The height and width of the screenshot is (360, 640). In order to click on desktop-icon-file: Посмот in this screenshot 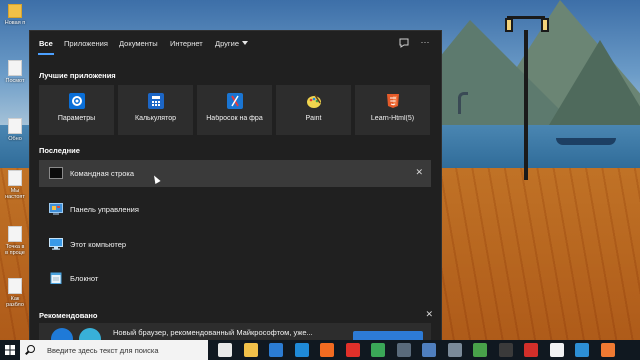, I will do `click(15, 72)`.